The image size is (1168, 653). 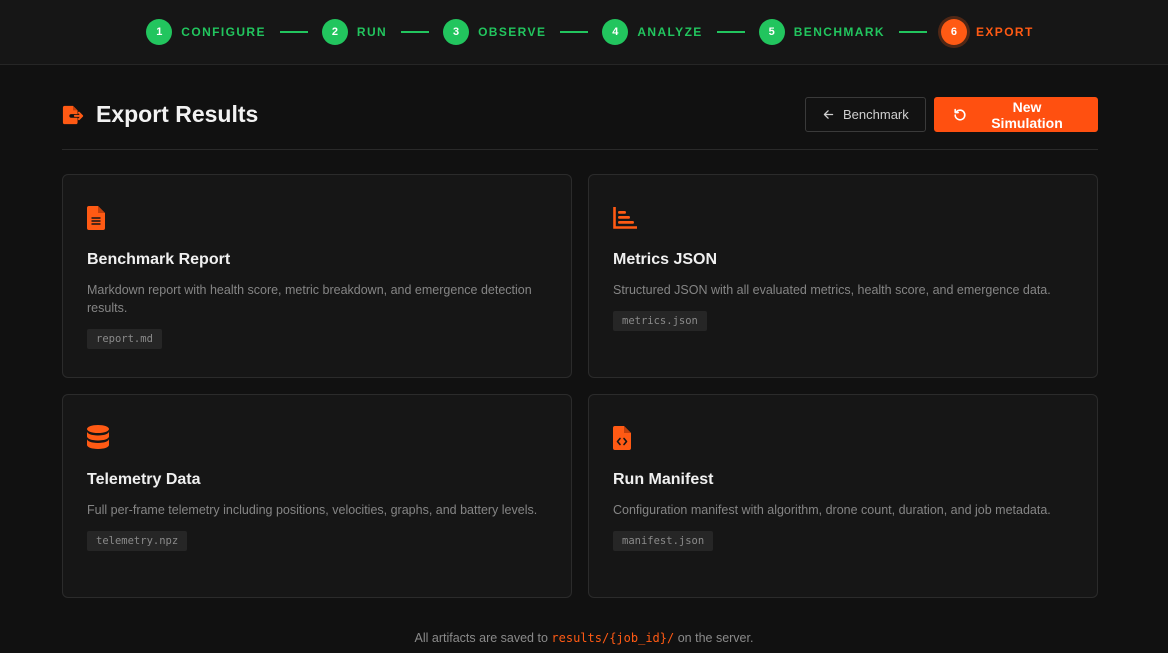 What do you see at coordinates (953, 32) in the screenshot?
I see `step-number: 6` at bounding box center [953, 32].